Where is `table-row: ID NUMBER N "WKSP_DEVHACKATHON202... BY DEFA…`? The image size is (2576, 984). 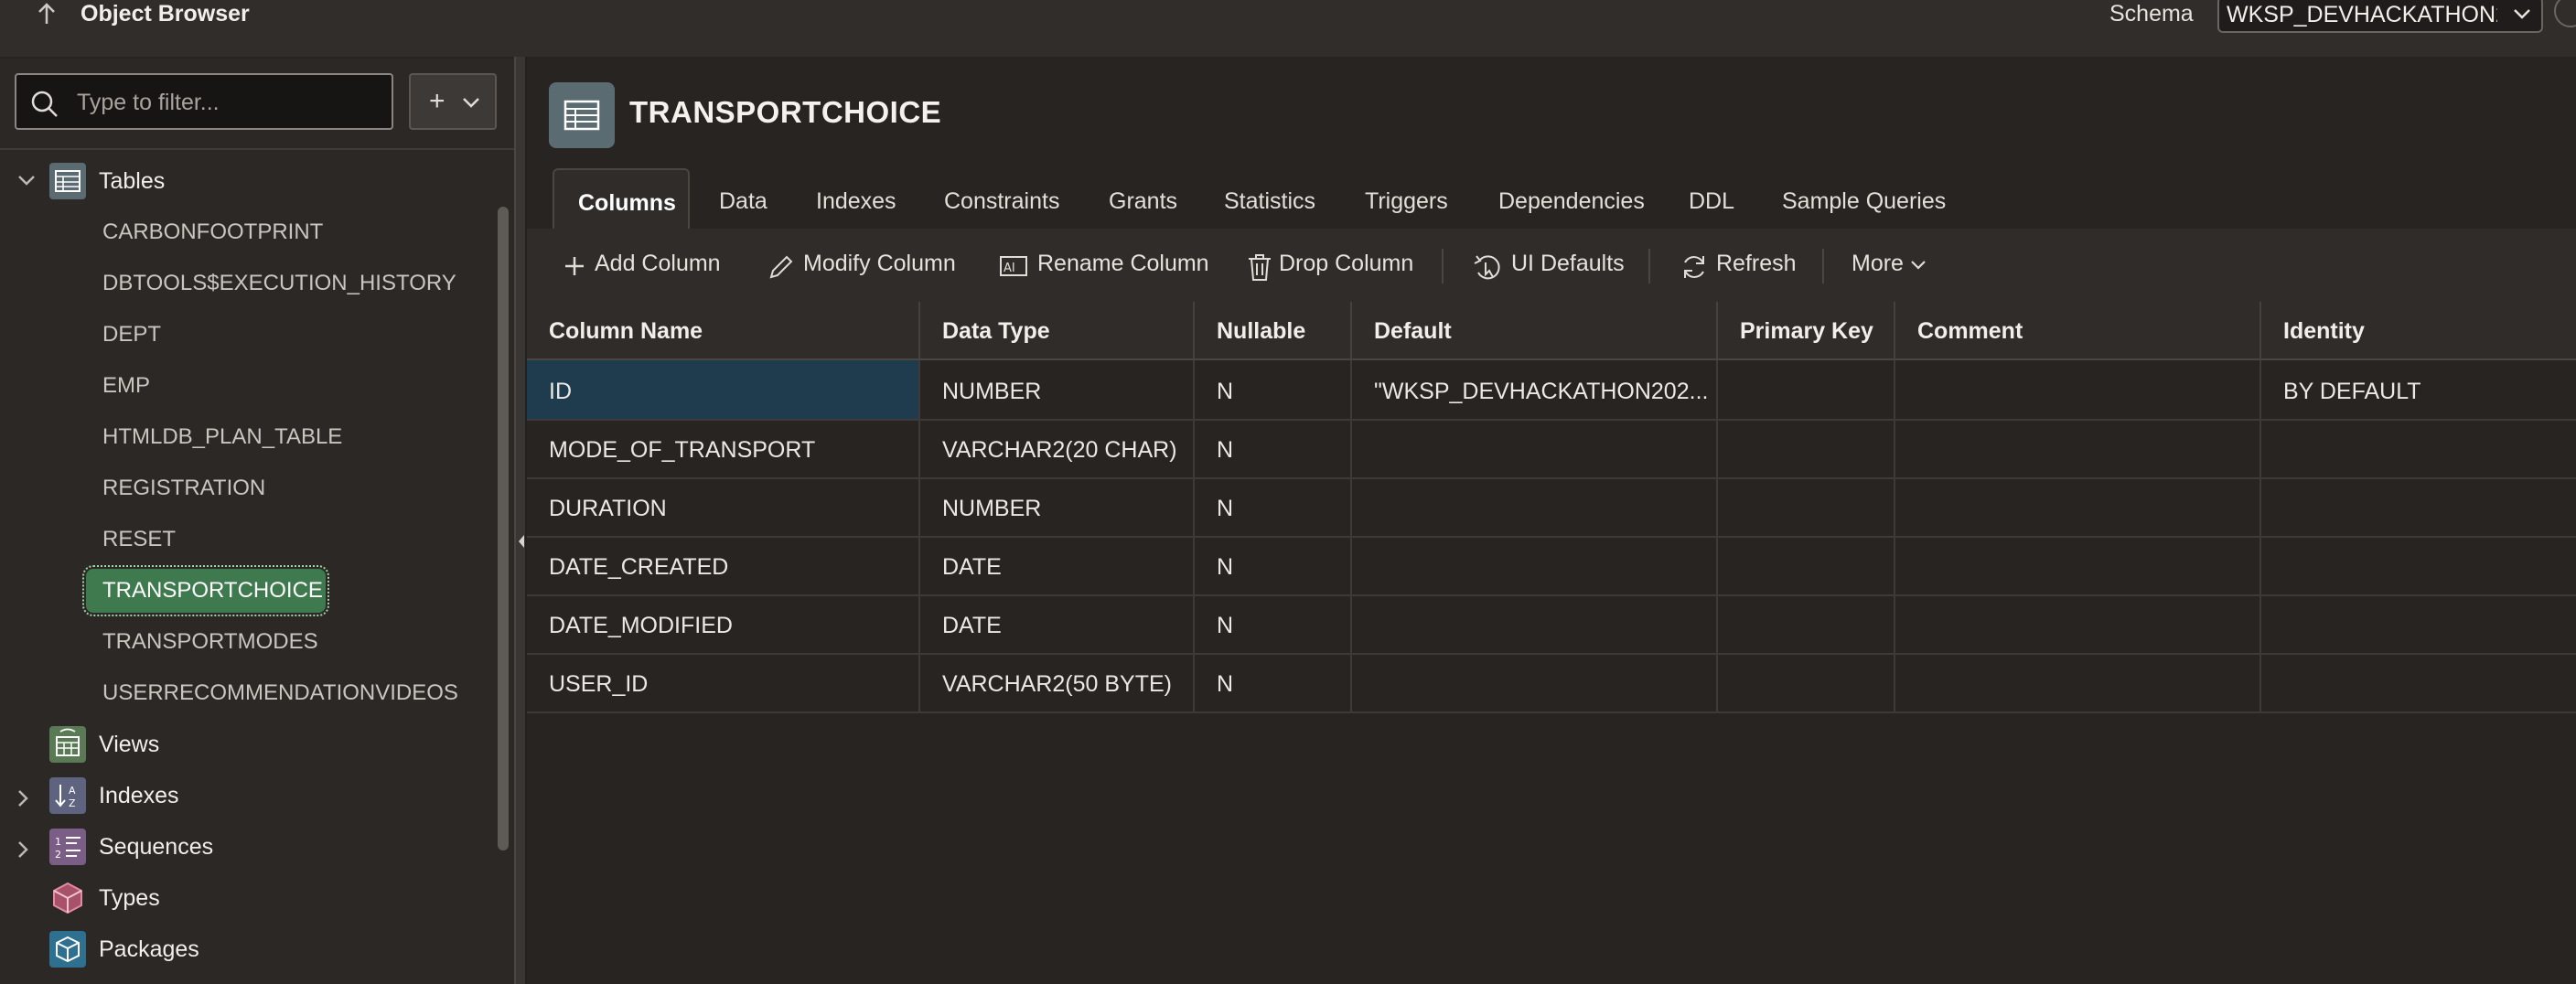
table-row: ID NUMBER N "WKSP_DEVHACKATHON202... BY DEFA… is located at coordinates (1552, 390).